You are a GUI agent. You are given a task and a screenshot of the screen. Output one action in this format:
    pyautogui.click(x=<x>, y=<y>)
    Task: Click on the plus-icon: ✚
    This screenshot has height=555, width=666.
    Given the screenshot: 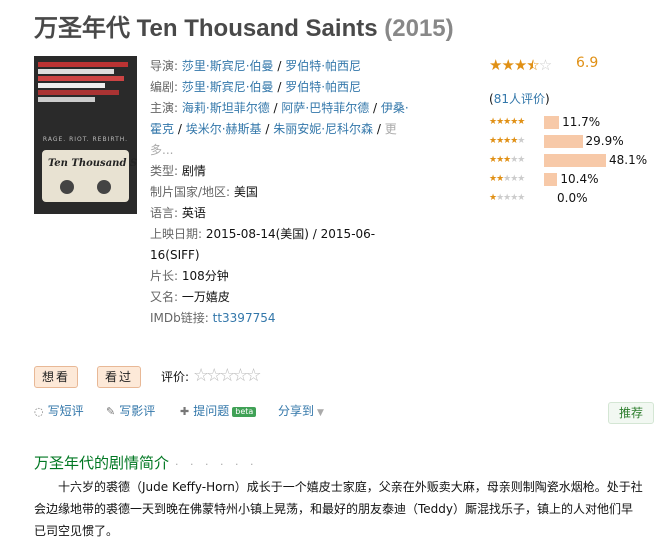 What is the action you would take?
    pyautogui.click(x=185, y=411)
    